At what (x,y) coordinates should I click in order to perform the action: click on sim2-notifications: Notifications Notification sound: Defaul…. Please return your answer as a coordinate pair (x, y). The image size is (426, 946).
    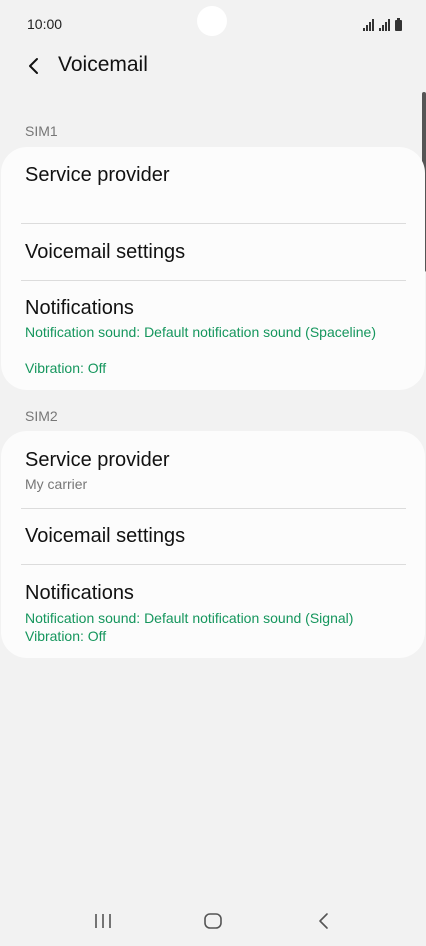
    Looking at the image, I should click on (213, 611).